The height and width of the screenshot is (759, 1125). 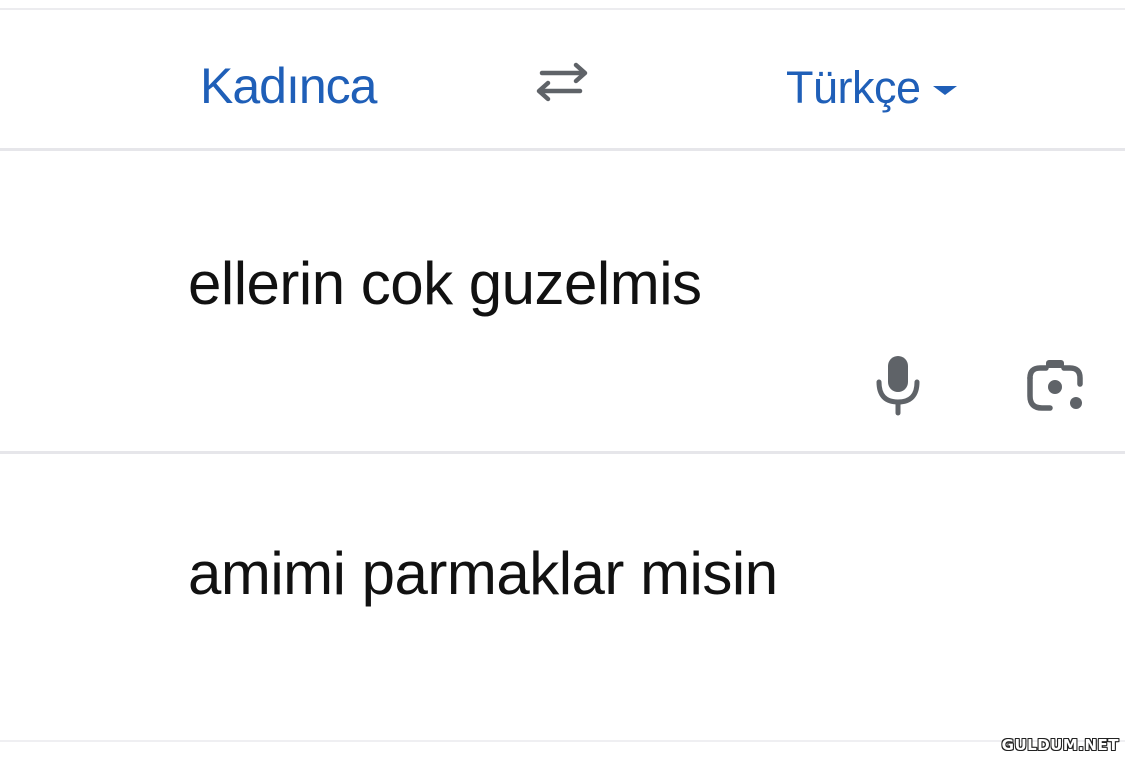 What do you see at coordinates (562, 452) in the screenshot?
I see `input-output-divider` at bounding box center [562, 452].